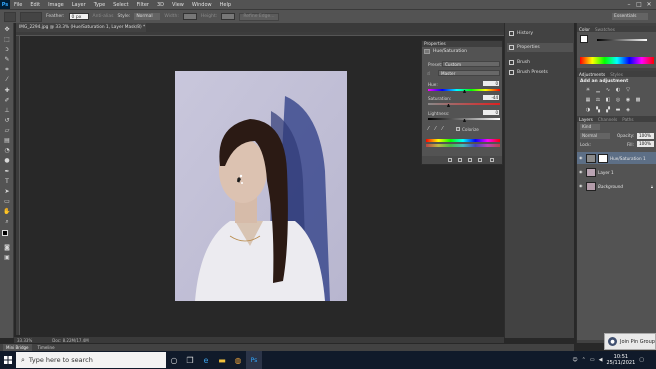  I want to click on zoom-tool-icon: ⌕, so click(7, 221).